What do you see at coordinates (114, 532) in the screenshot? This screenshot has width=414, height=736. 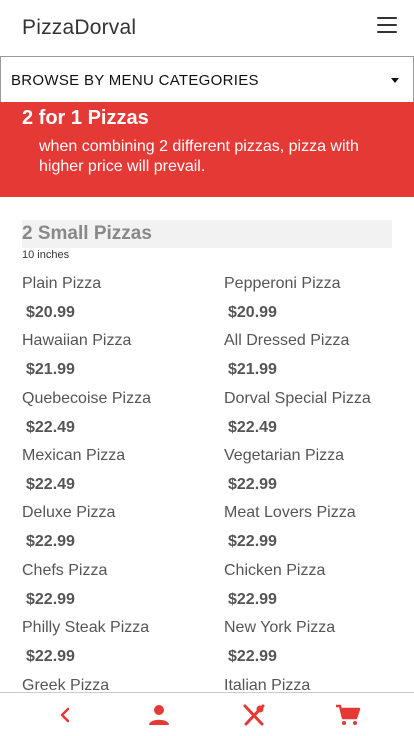 I see `menu-item: Deluxe Pizza $22.99` at bounding box center [114, 532].